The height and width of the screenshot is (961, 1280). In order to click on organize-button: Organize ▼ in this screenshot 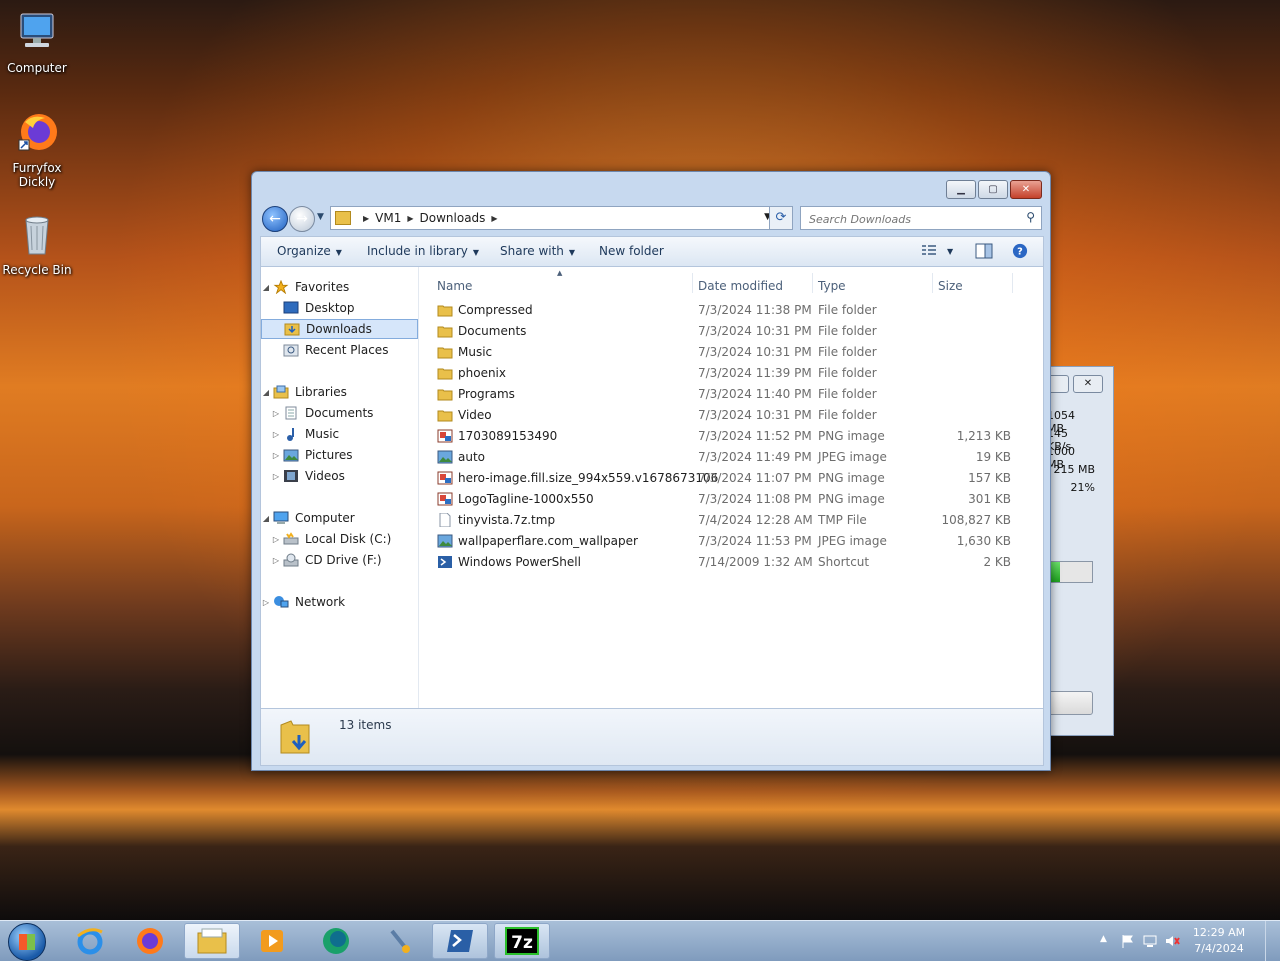, I will do `click(309, 251)`.